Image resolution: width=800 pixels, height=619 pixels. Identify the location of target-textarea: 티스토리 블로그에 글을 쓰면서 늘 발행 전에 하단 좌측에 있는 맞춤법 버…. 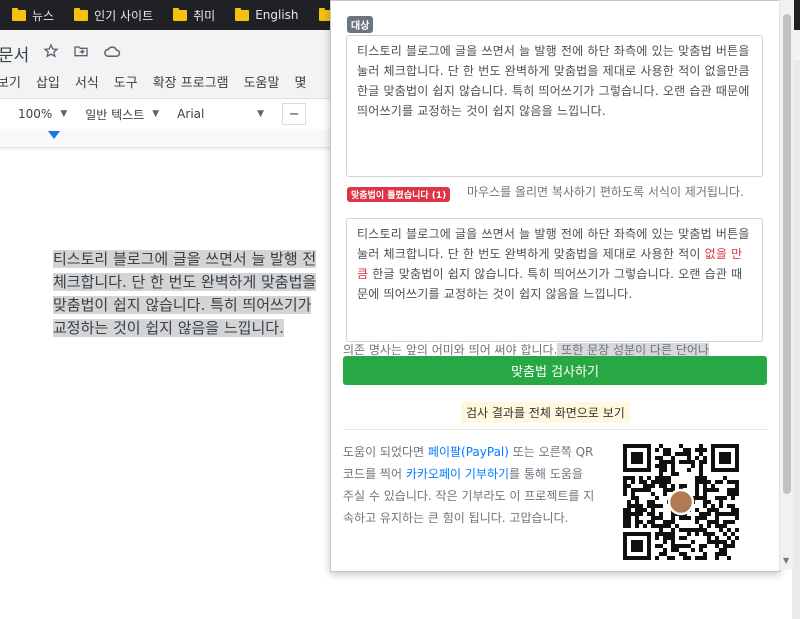
(554, 106).